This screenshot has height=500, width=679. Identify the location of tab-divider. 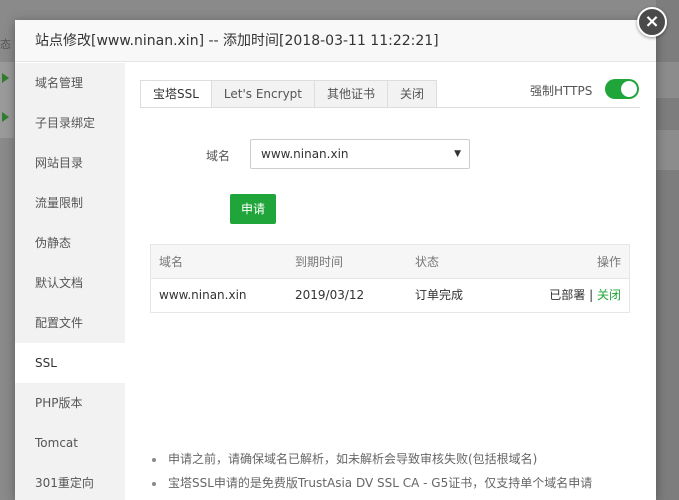
(390, 107).